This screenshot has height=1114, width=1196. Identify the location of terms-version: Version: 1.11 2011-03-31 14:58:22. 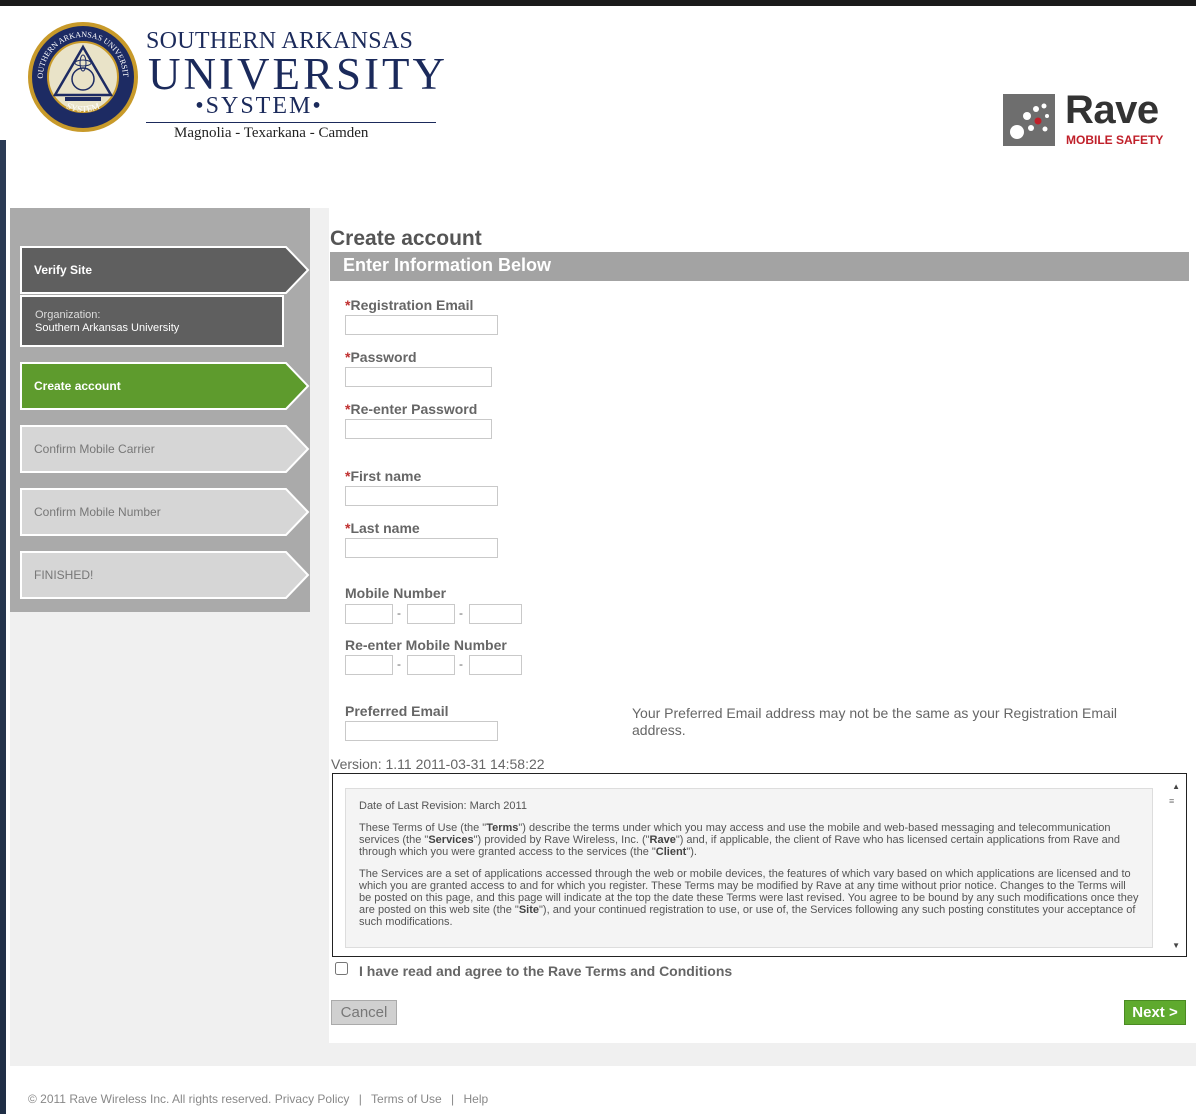
(438, 764).